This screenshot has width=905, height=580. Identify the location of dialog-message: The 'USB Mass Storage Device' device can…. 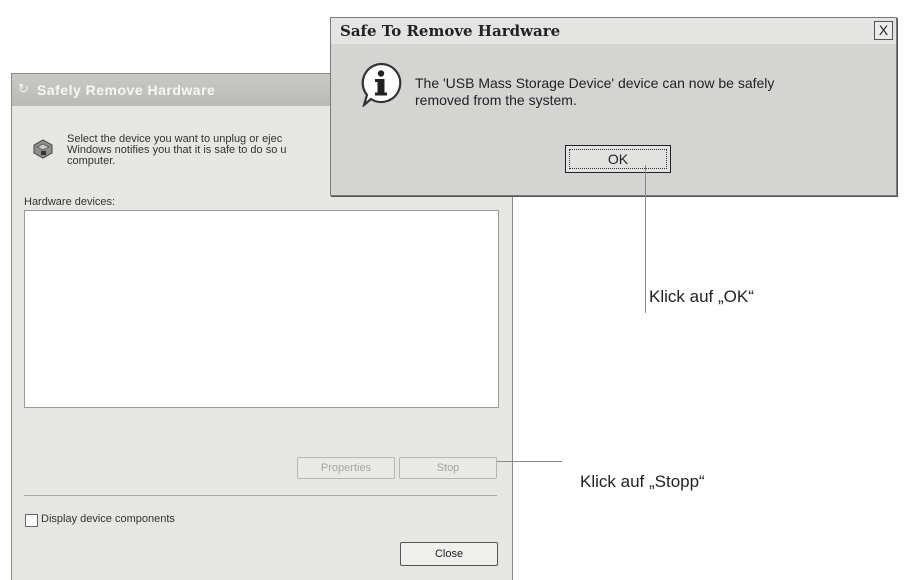
(645, 92).